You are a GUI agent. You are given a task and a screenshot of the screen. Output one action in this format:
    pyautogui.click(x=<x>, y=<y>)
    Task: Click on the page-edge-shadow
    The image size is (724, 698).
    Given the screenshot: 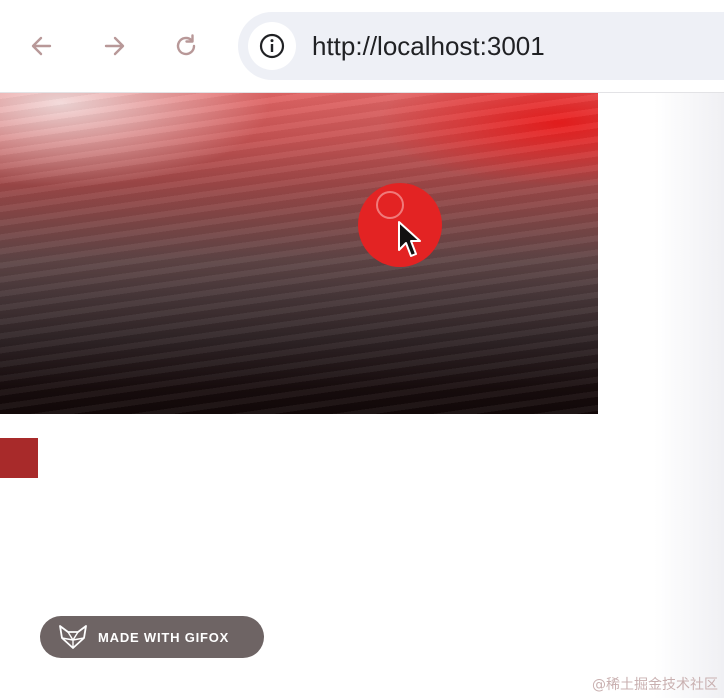 What is the action you would take?
    pyautogui.click(x=689, y=395)
    